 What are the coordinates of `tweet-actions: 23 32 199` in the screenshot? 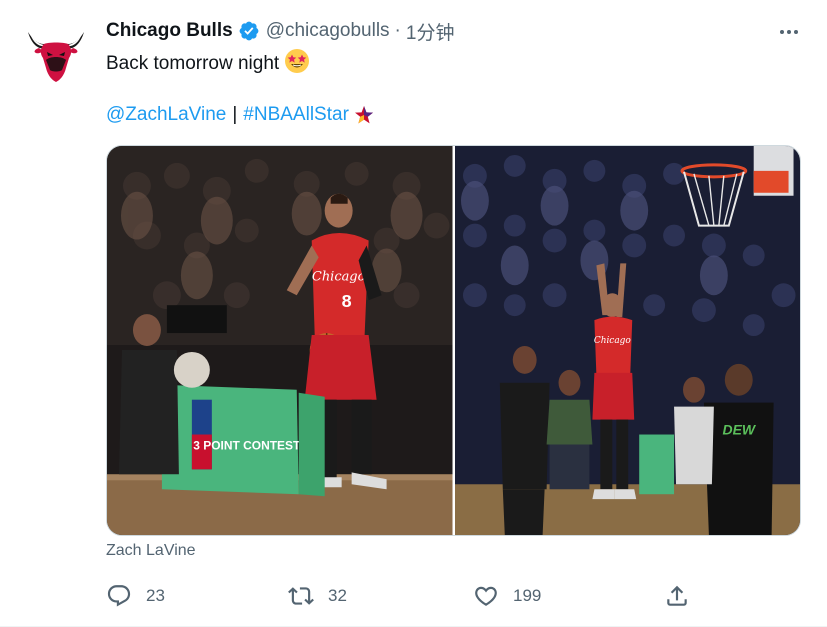 It's located at (406, 596).